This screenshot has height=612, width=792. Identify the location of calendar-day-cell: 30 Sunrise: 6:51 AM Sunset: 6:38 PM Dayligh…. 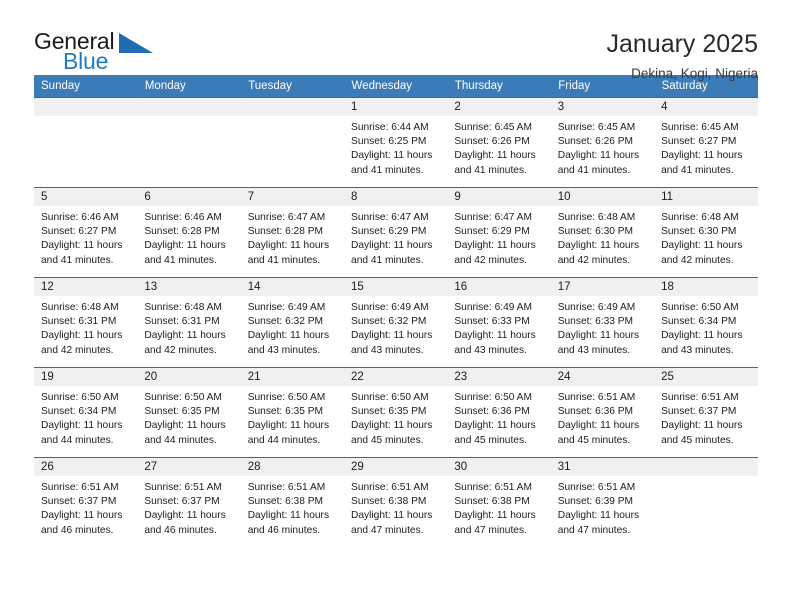
(499, 502).